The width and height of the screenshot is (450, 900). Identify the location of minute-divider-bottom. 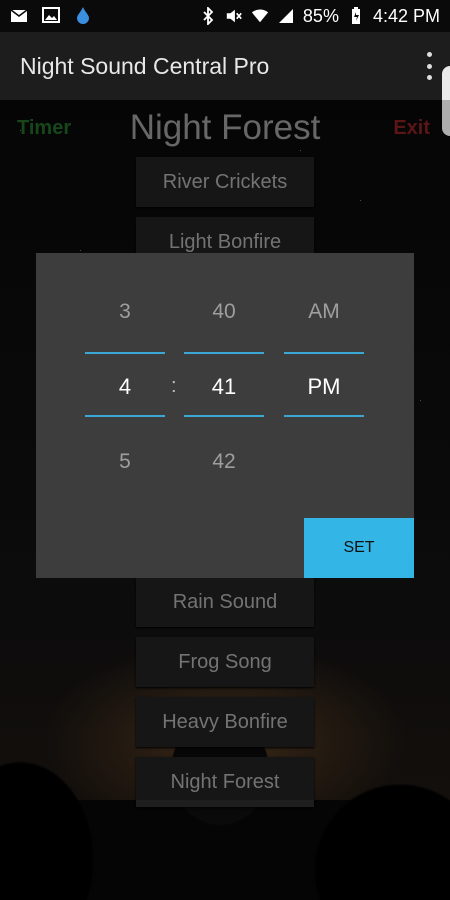
(224, 416).